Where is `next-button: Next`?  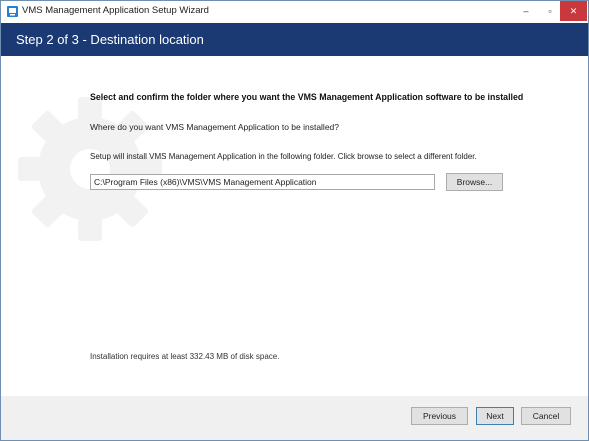 next-button: Next is located at coordinates (495, 416).